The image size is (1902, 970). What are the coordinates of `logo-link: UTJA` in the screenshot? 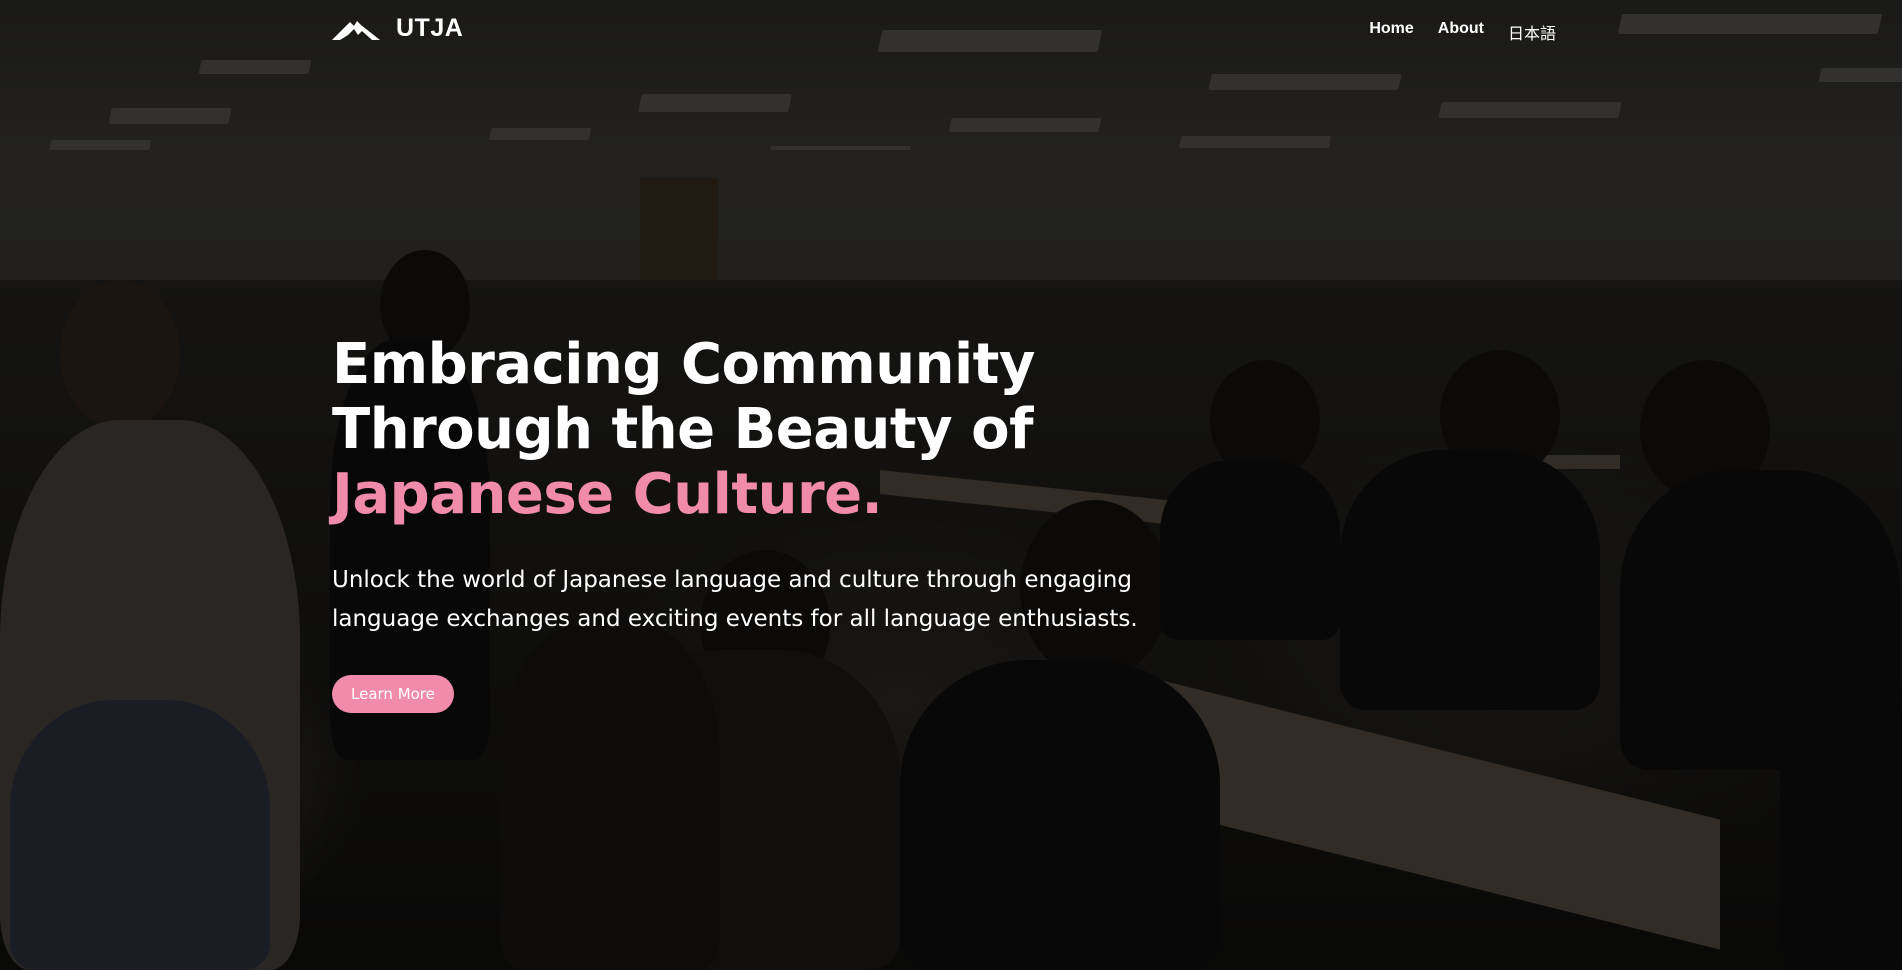 It's located at (397, 28).